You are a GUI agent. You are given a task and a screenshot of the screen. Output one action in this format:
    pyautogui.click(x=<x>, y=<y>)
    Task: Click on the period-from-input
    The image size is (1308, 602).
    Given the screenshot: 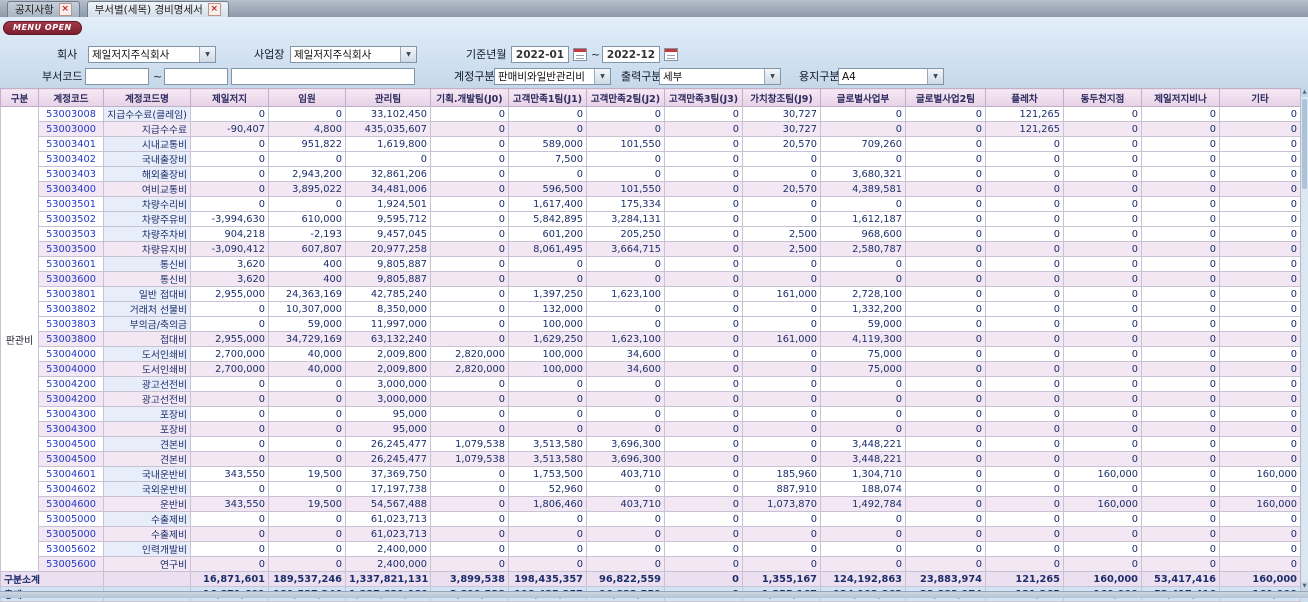 What is the action you would take?
    pyautogui.click(x=540, y=54)
    